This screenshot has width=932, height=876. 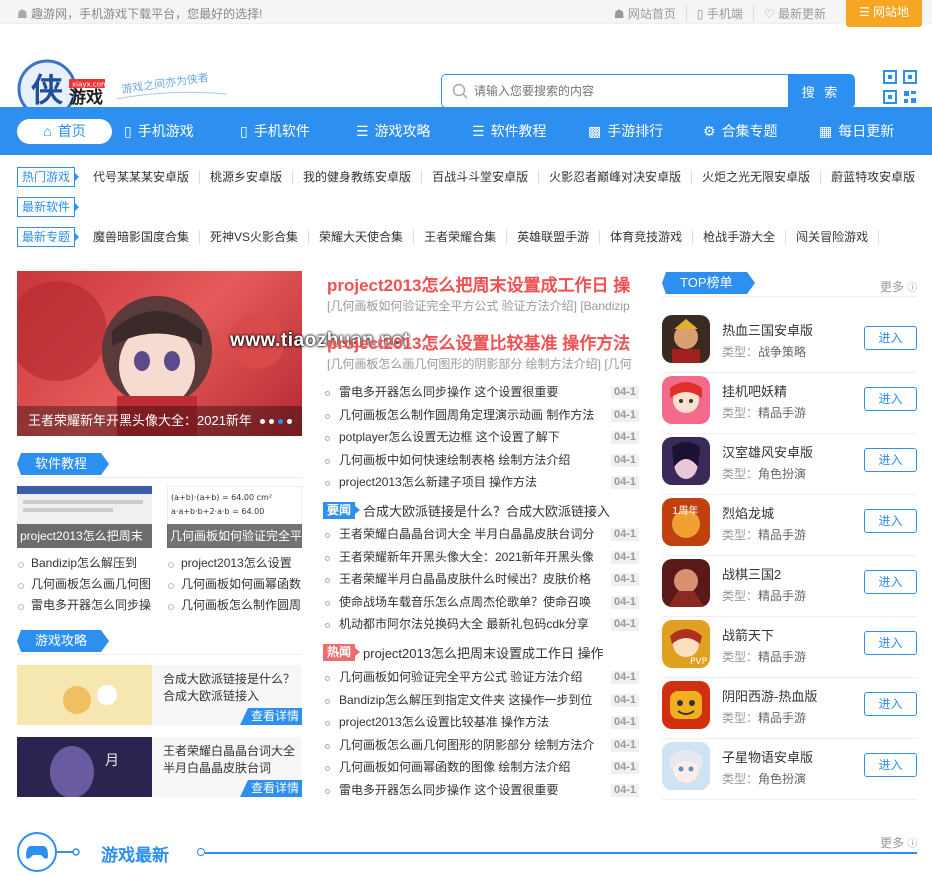 What do you see at coordinates (48, 237) in the screenshot?
I see `latest-topics-label: 最新专题` at bounding box center [48, 237].